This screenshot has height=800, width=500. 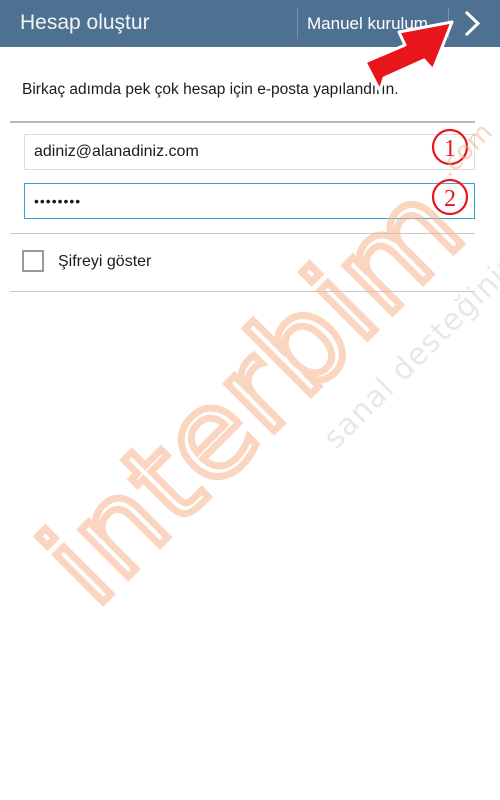 I want to click on step-marker-2-label: 2, so click(x=450, y=199).